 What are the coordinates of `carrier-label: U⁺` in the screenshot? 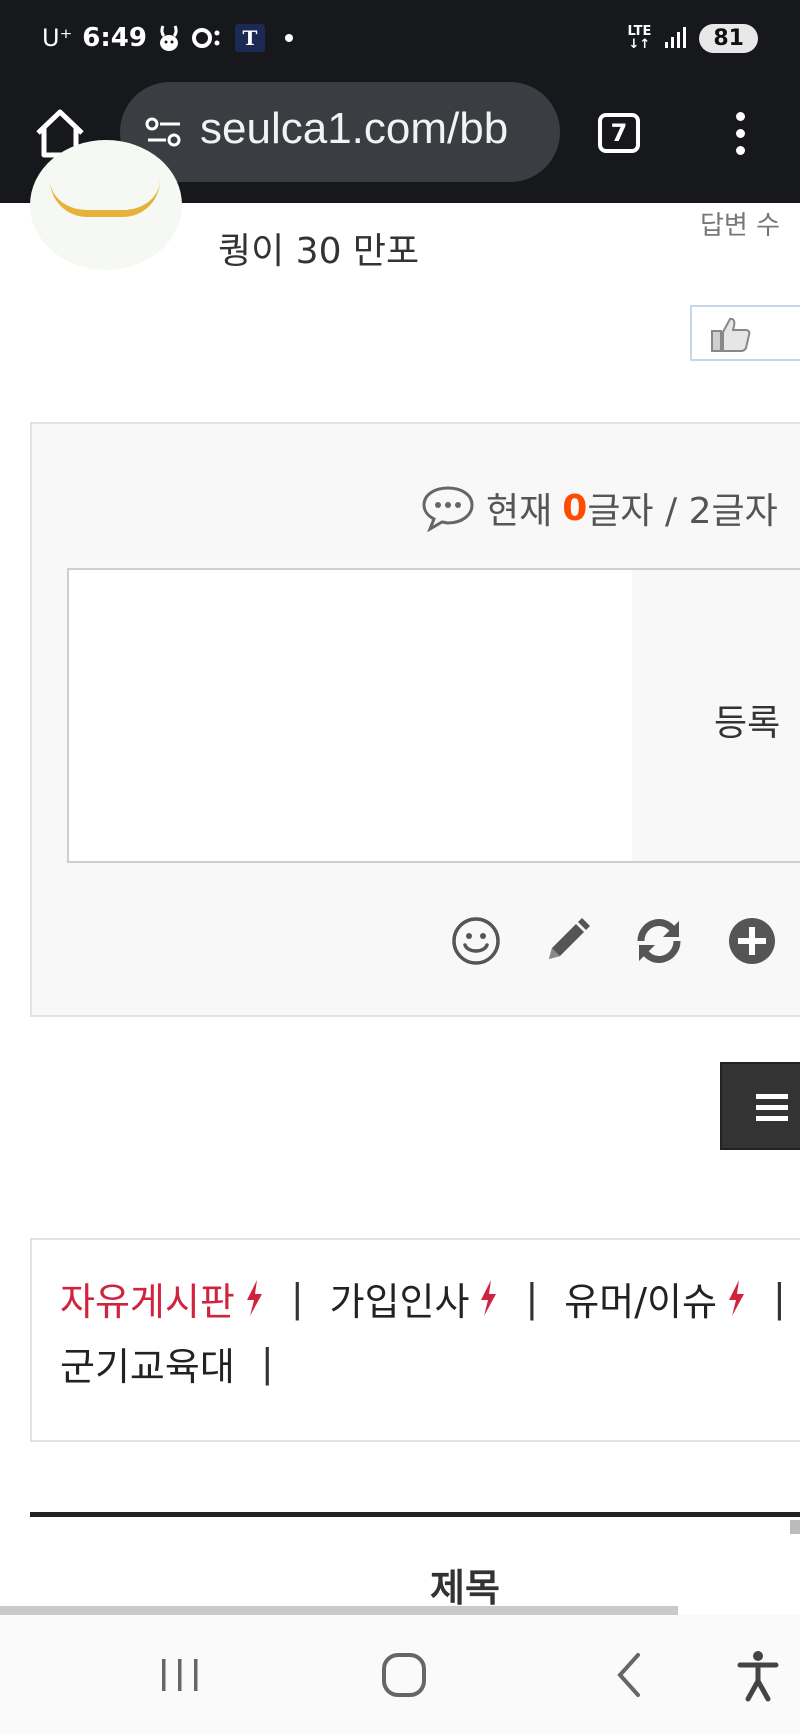 It's located at (57, 38).